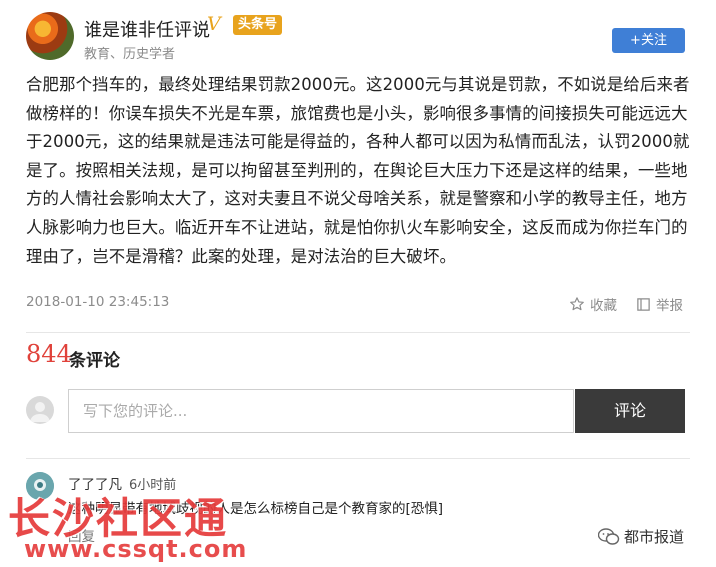 Image resolution: width=716 pixels, height=567 pixels. I want to click on report-label: 举报, so click(669, 306).